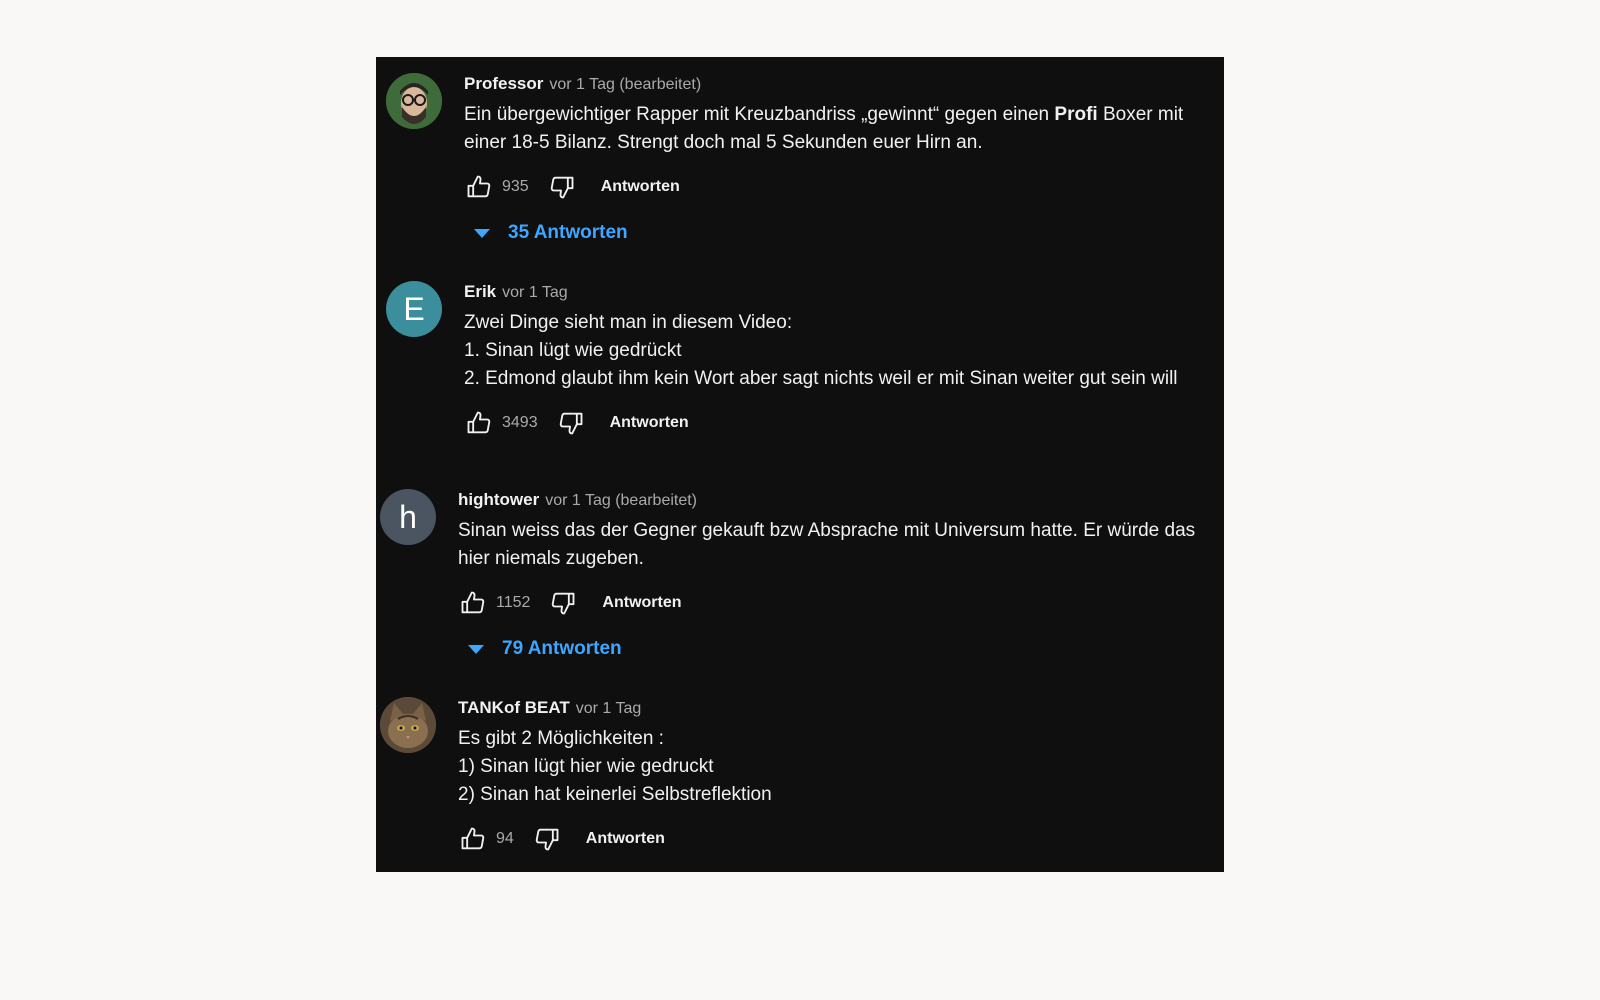 This screenshot has height=1000, width=1600. I want to click on avatar-letter: h, so click(408, 516).